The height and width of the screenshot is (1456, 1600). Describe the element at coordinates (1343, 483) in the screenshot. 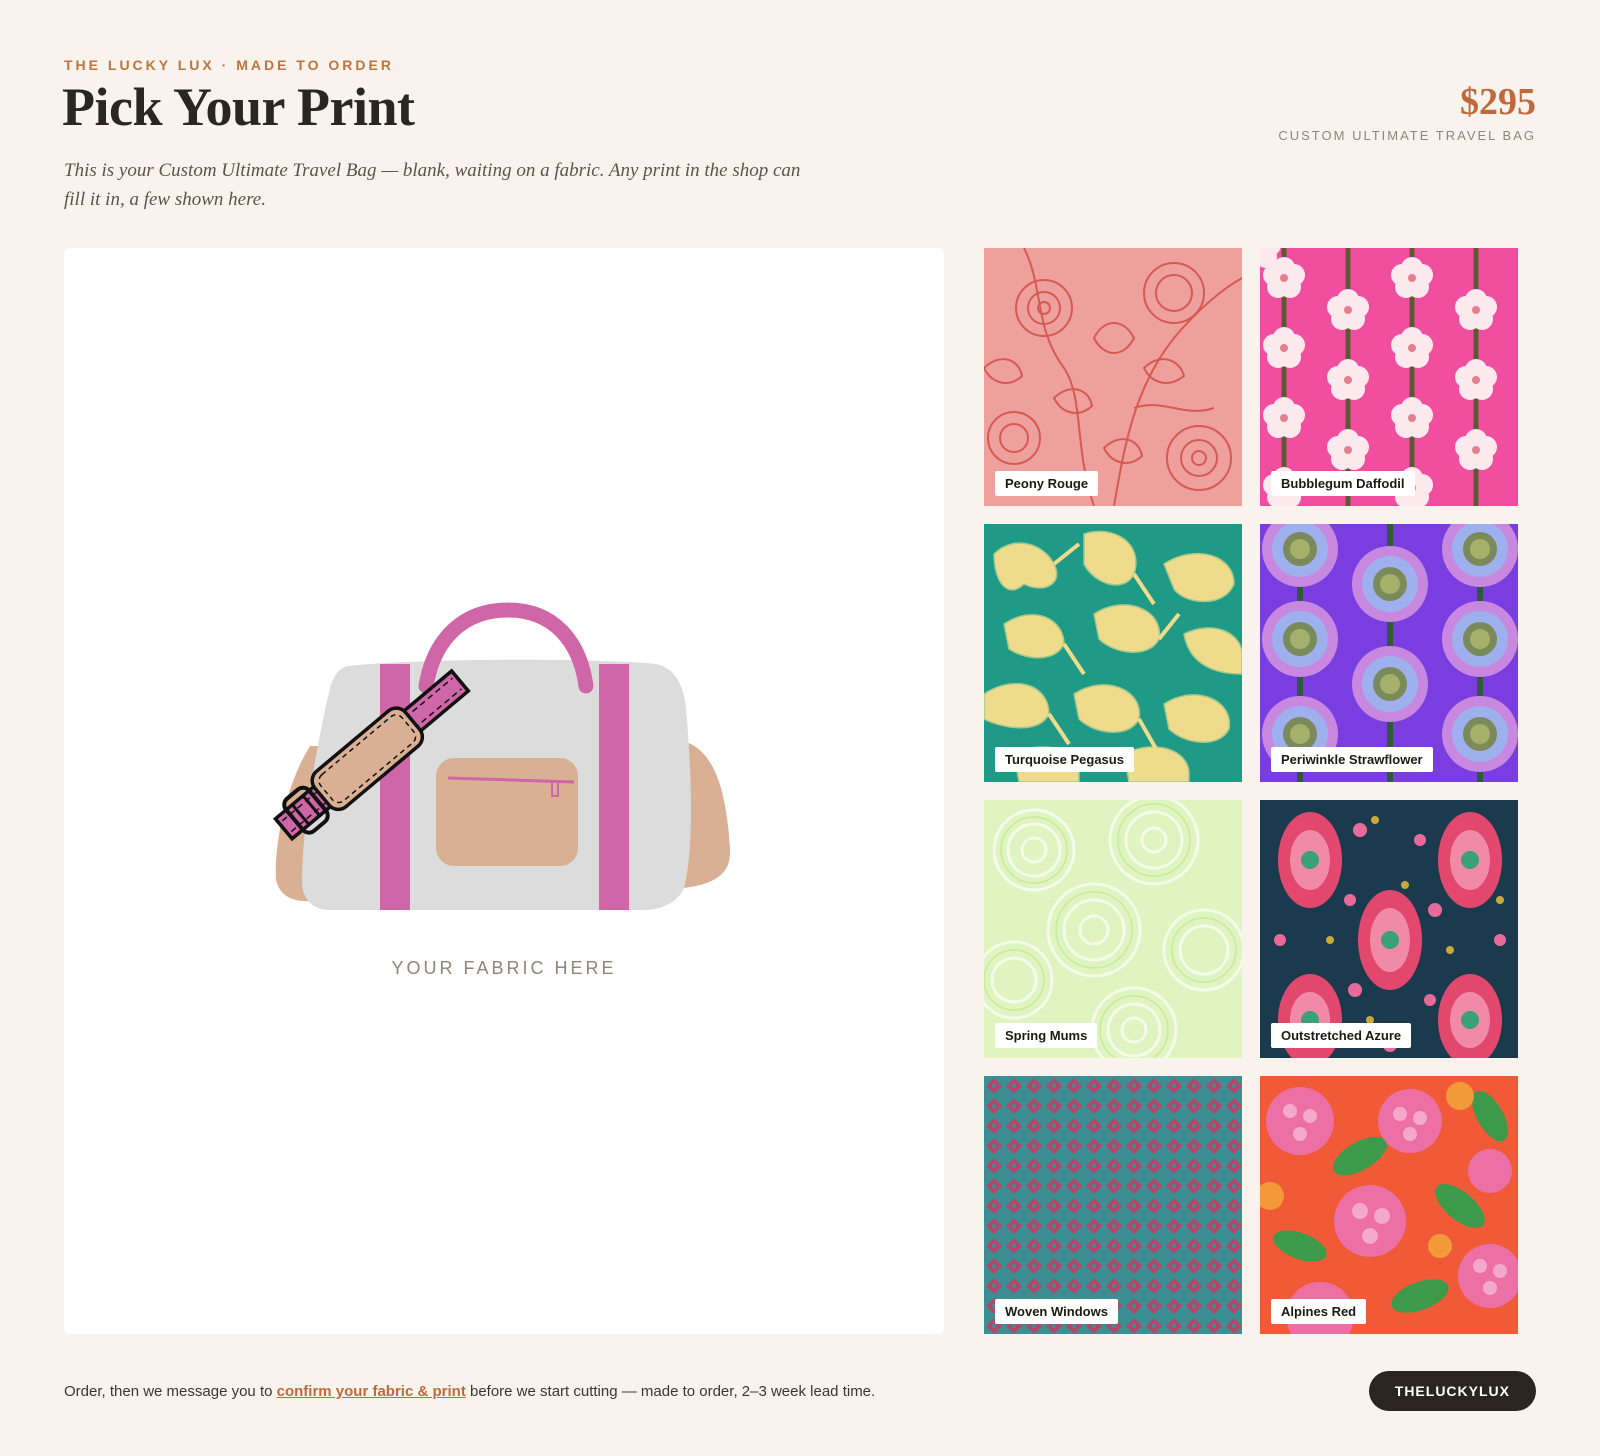

I see `print-label: Bubblegum Daffodil` at that location.